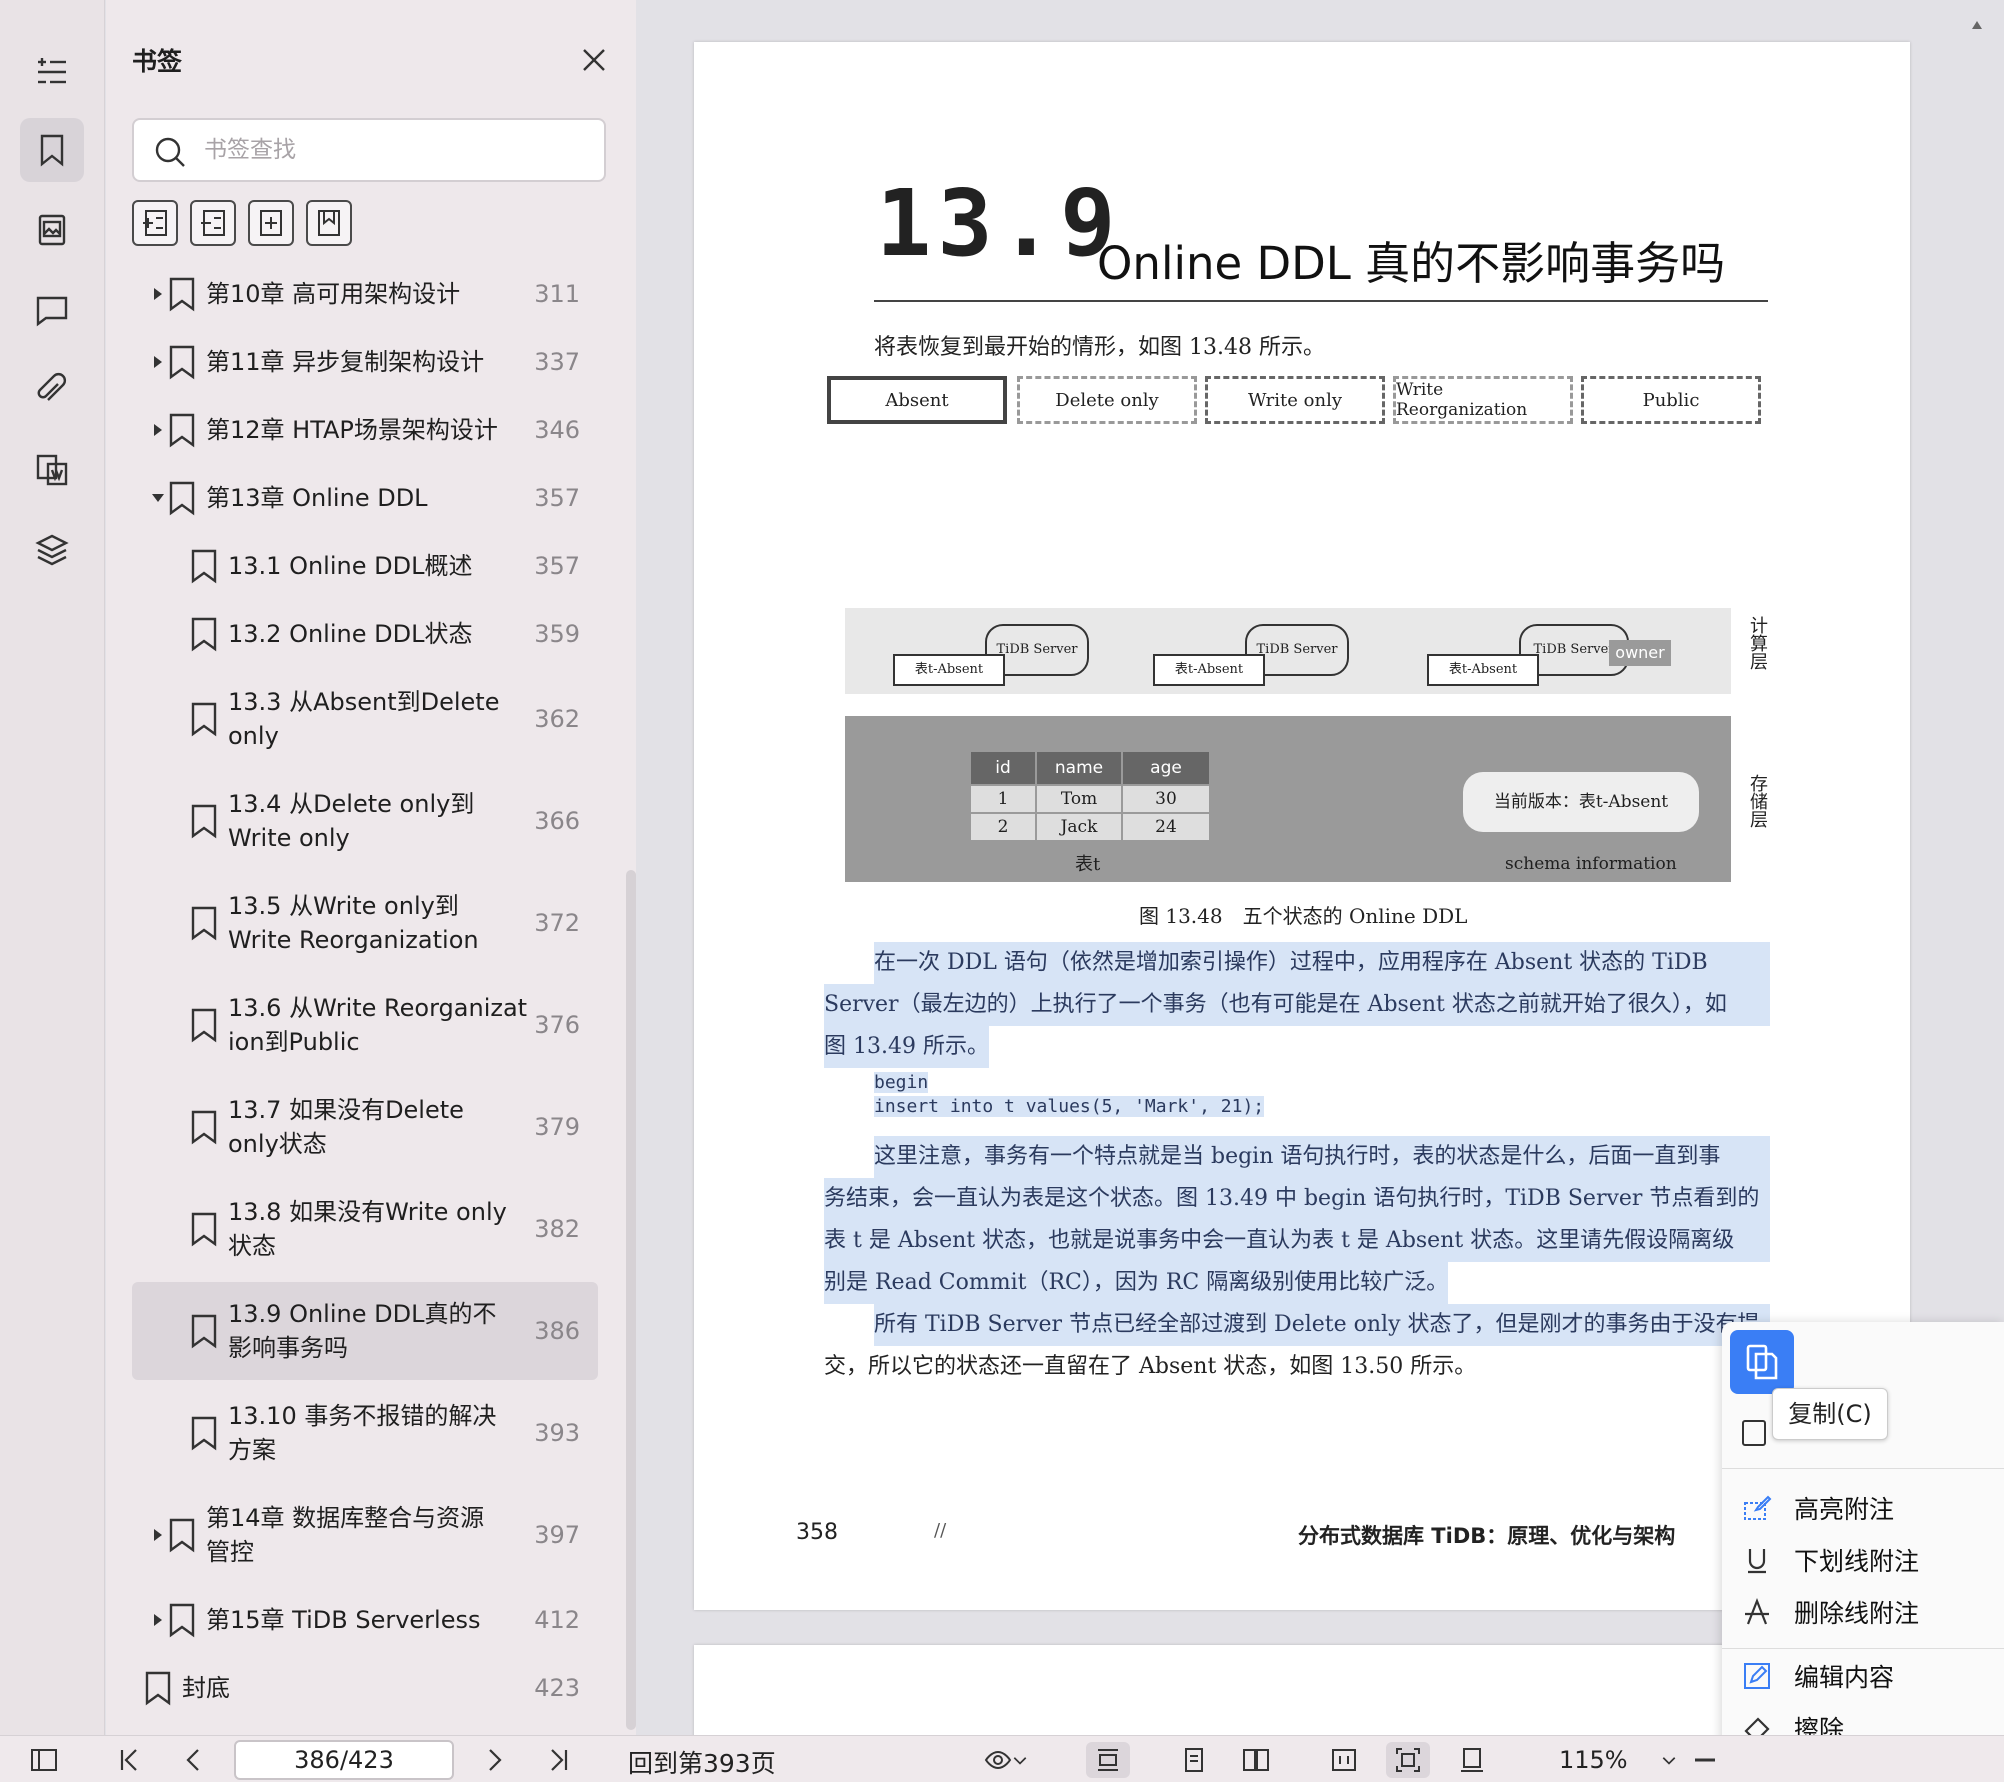 Image resolution: width=2004 pixels, height=1782 pixels. Describe the element at coordinates (378, 1025) in the screenshot. I see `bookmark-label: 13.6 从Write Reorganization到Public` at that location.